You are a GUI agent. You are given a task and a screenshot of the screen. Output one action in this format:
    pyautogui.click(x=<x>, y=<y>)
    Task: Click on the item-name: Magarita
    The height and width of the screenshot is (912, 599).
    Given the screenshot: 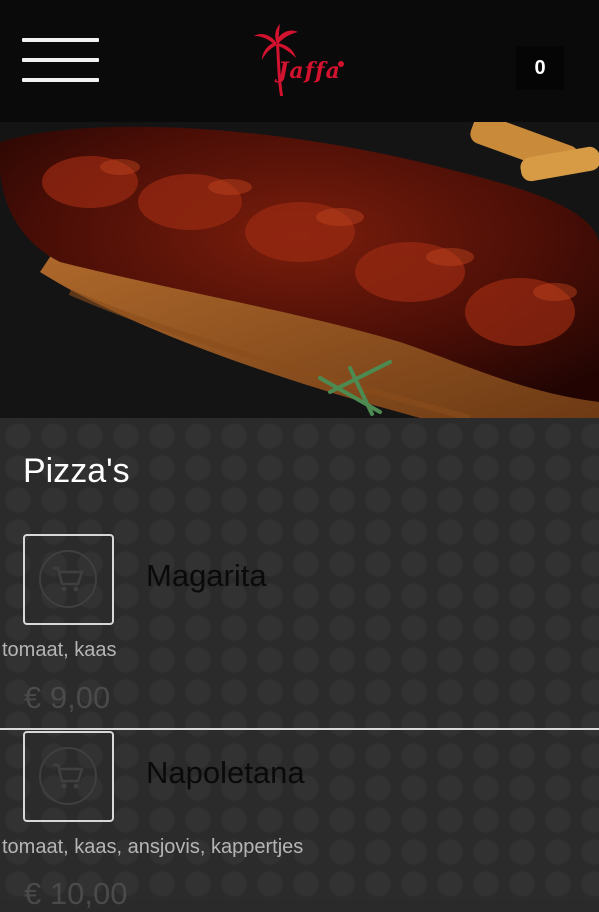 What is the action you would take?
    pyautogui.click(x=206, y=575)
    